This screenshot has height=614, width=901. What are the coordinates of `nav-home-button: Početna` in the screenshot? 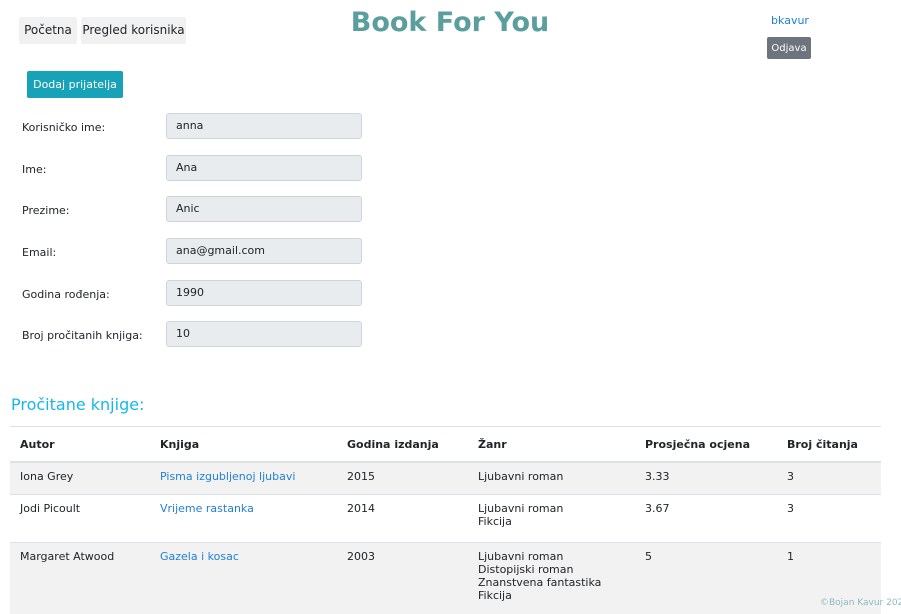 It's located at (48, 30).